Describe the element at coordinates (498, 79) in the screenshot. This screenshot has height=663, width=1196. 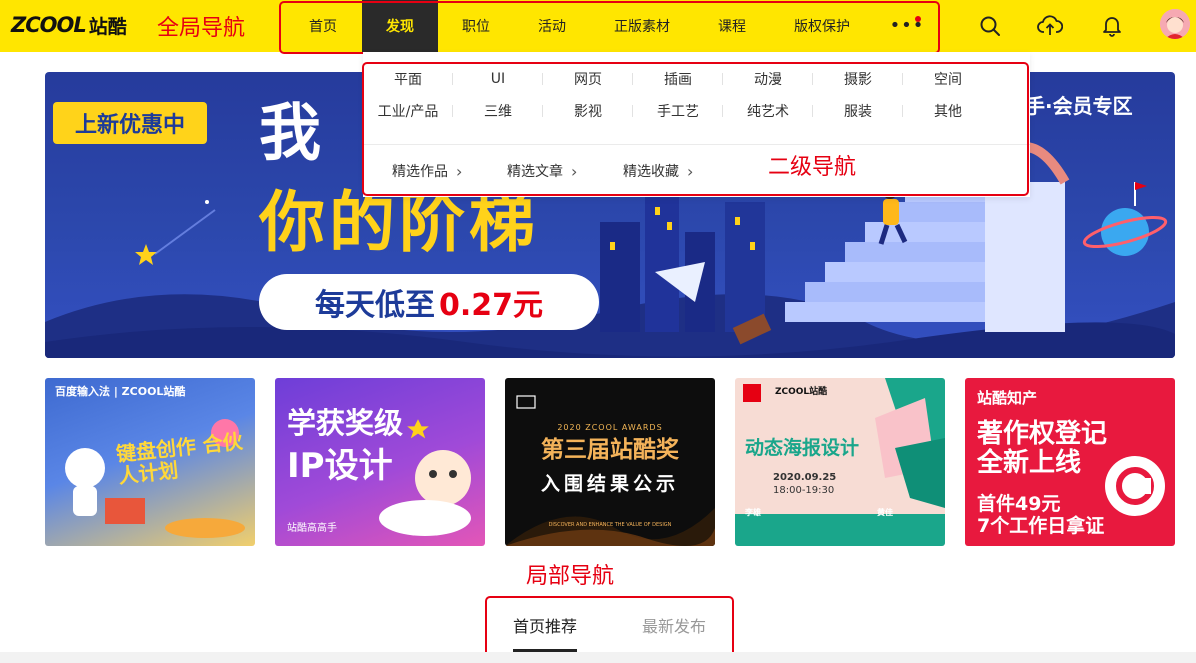
I see `category-item: UI` at that location.